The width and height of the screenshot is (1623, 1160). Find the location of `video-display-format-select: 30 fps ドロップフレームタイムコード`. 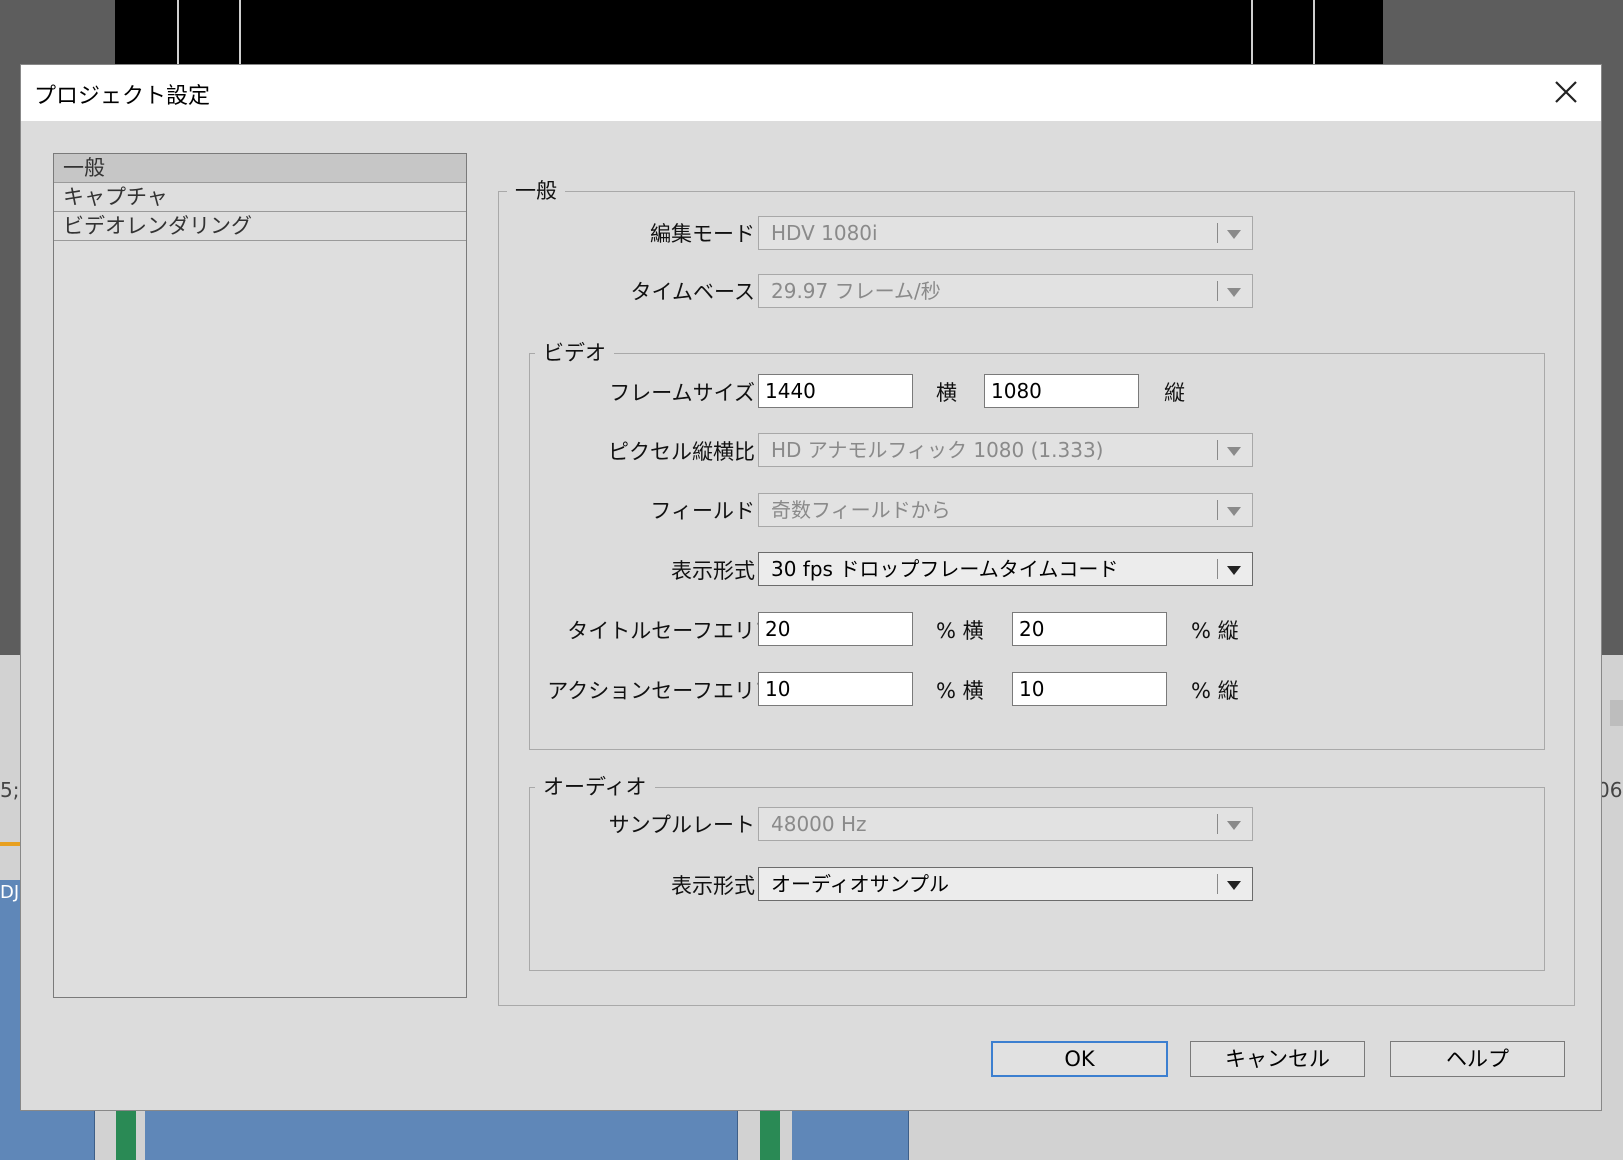

video-display-format-select: 30 fps ドロップフレームタイムコード is located at coordinates (1005, 569).